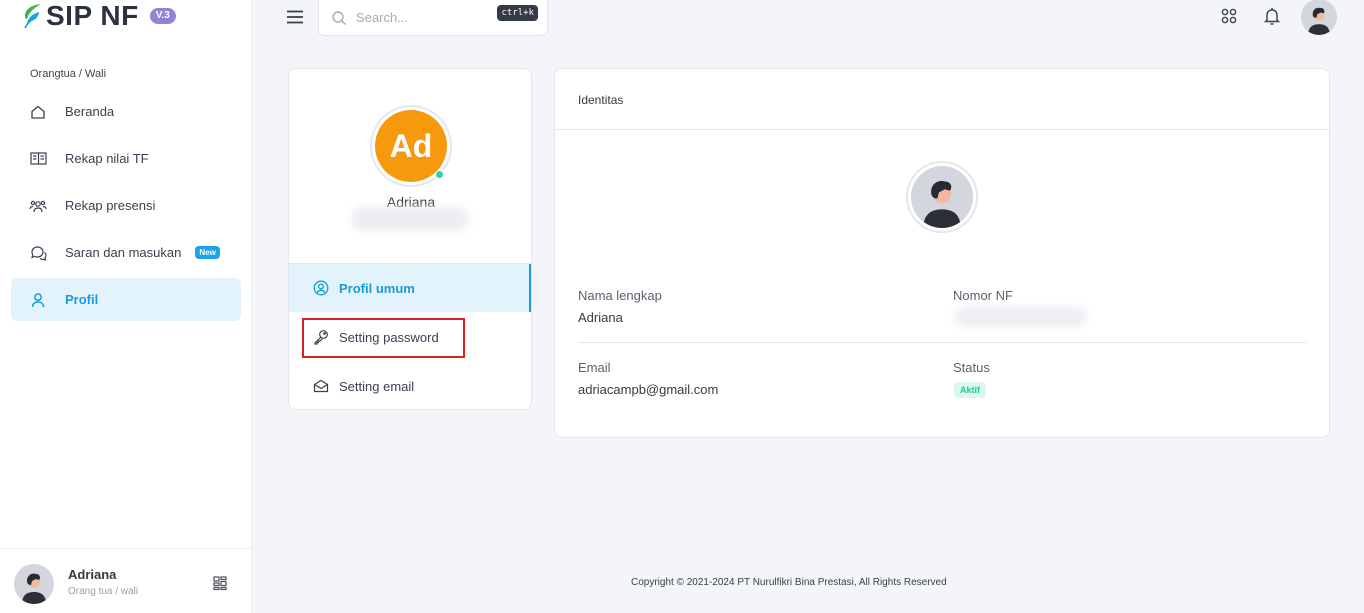 The width and height of the screenshot is (1364, 613). I want to click on search-input, so click(421, 17).